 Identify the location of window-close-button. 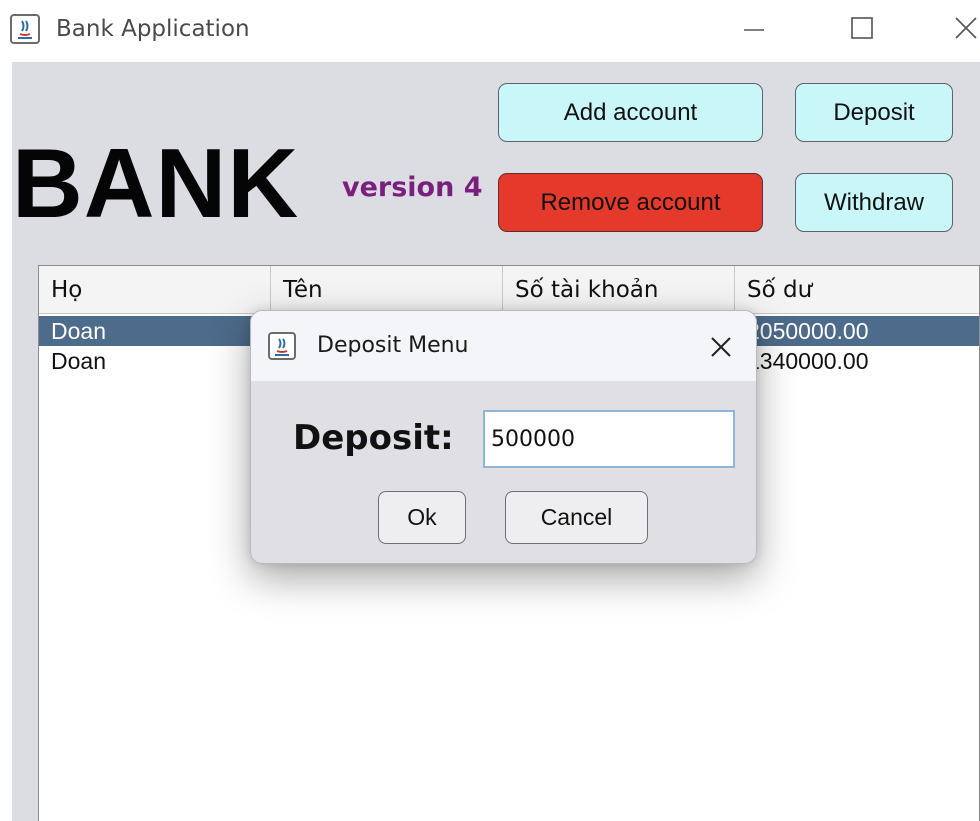
(960, 28).